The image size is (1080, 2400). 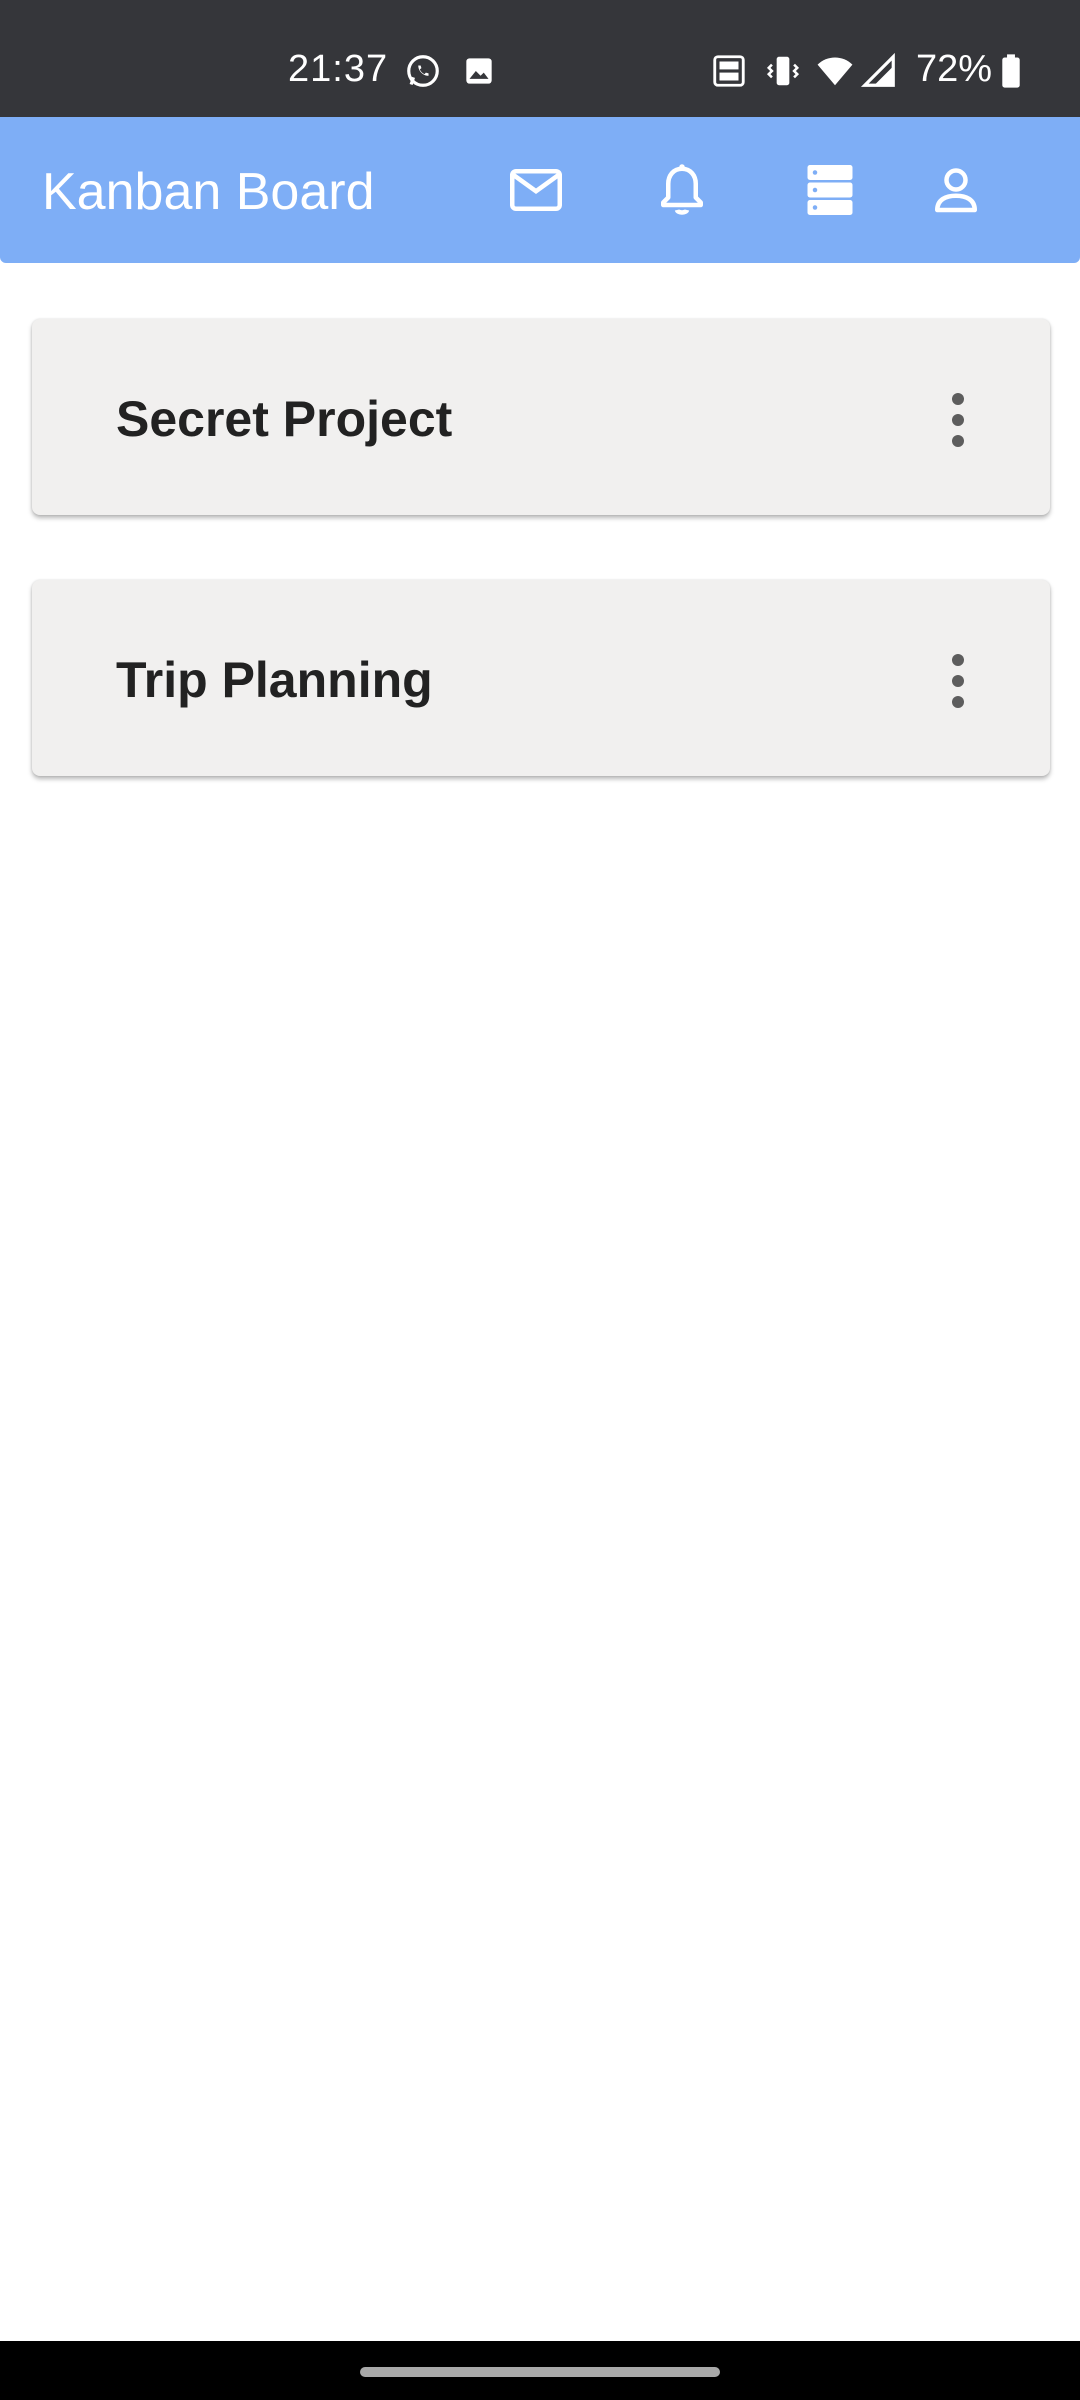 I want to click on notifications-button, so click(x=682, y=190).